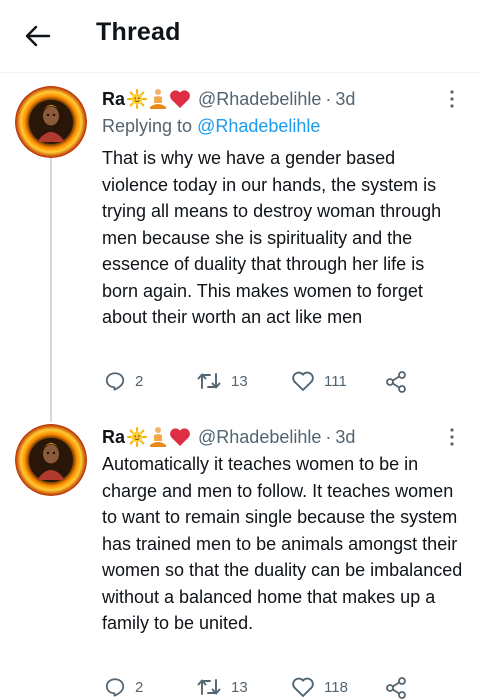 The width and height of the screenshot is (480, 700). What do you see at coordinates (335, 381) in the screenshot?
I see `like-count: 111` at bounding box center [335, 381].